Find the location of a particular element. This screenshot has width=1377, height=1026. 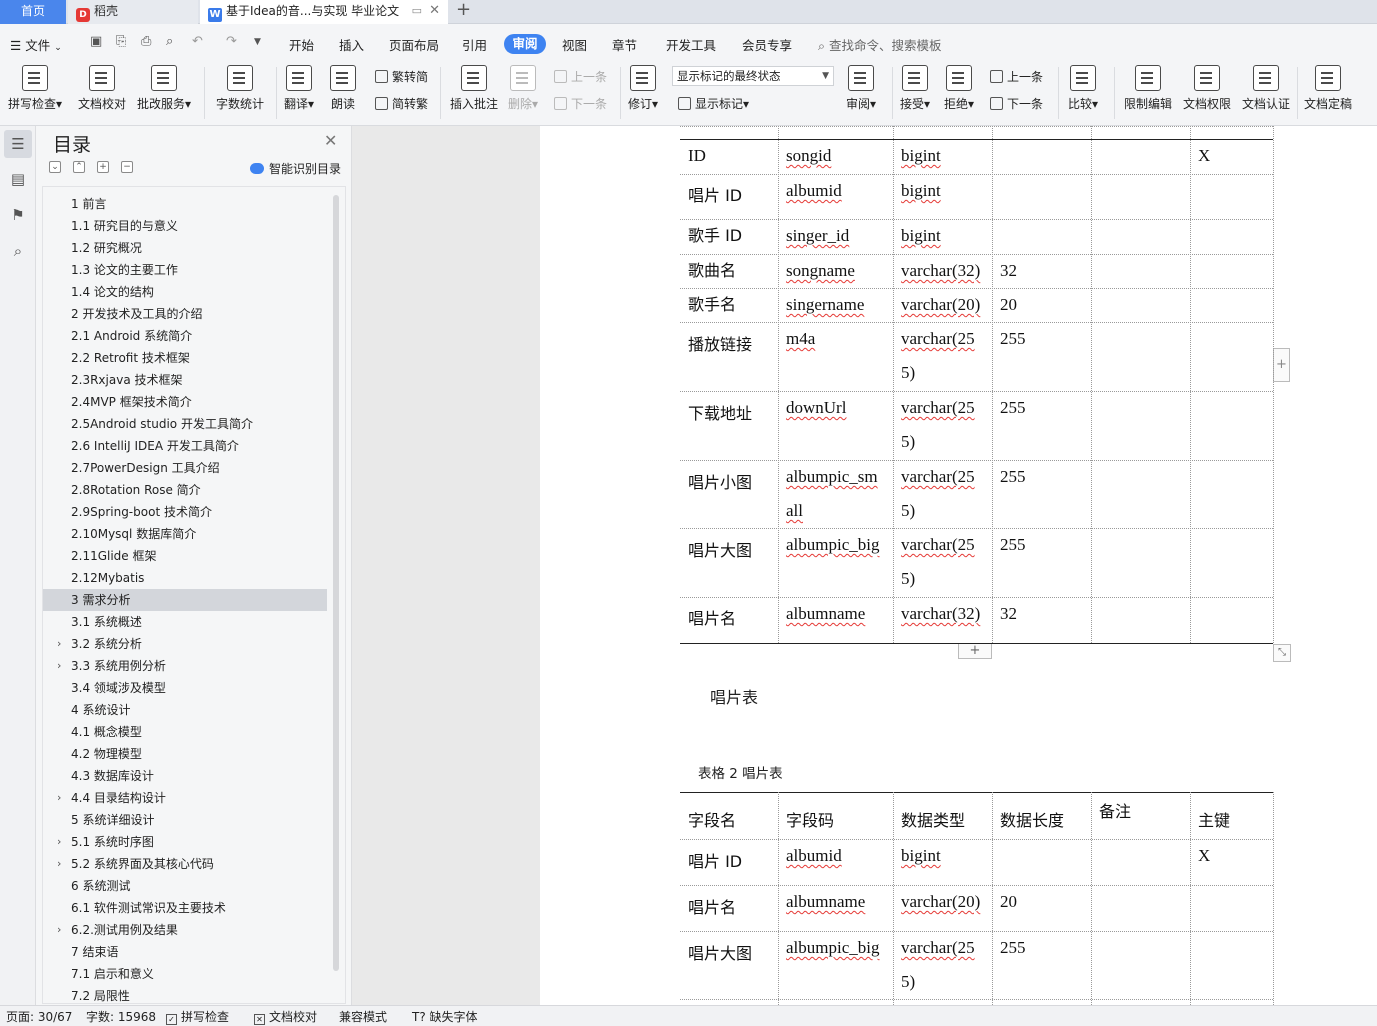

toc-item: 3 需求分析 is located at coordinates (185, 600).